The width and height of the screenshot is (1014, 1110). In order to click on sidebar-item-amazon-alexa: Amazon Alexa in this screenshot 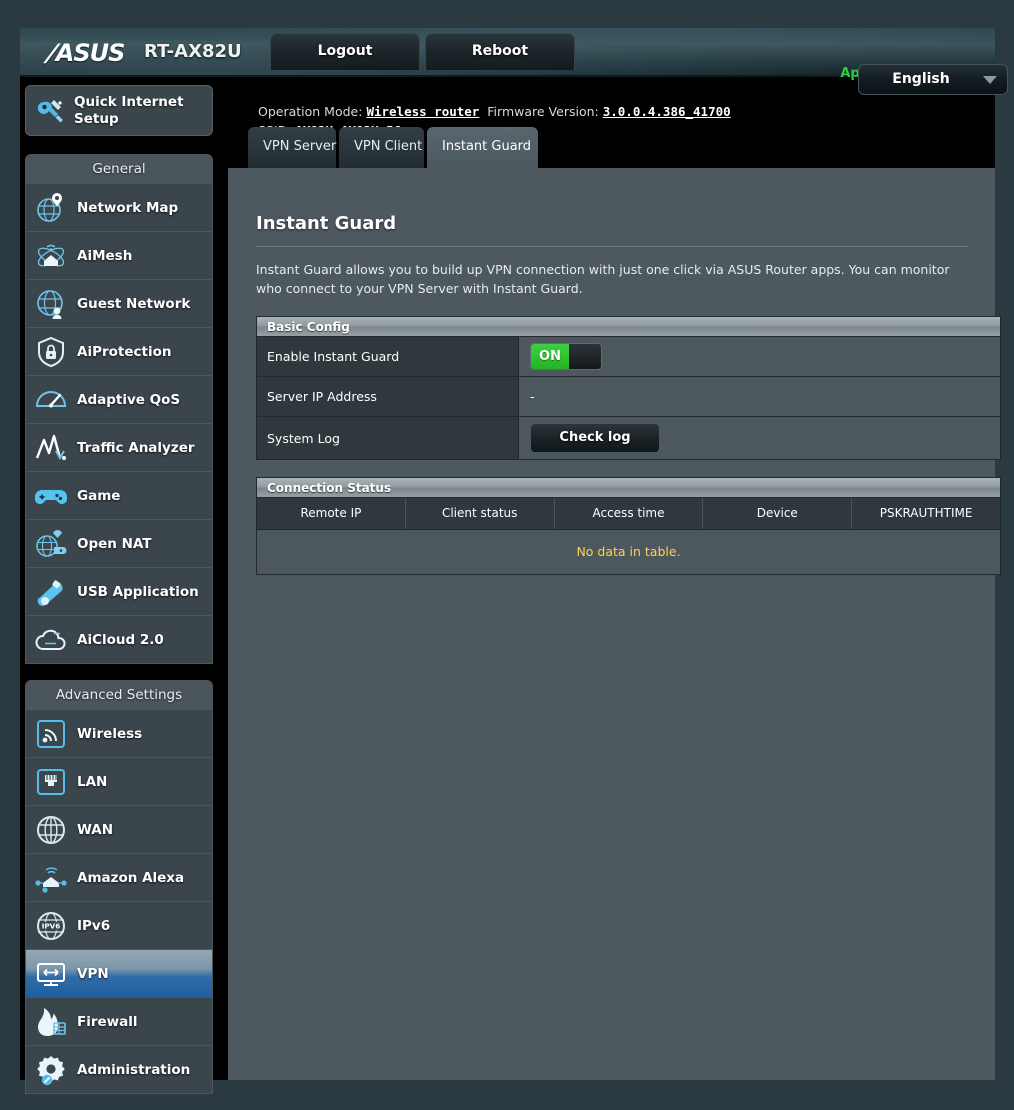, I will do `click(119, 877)`.